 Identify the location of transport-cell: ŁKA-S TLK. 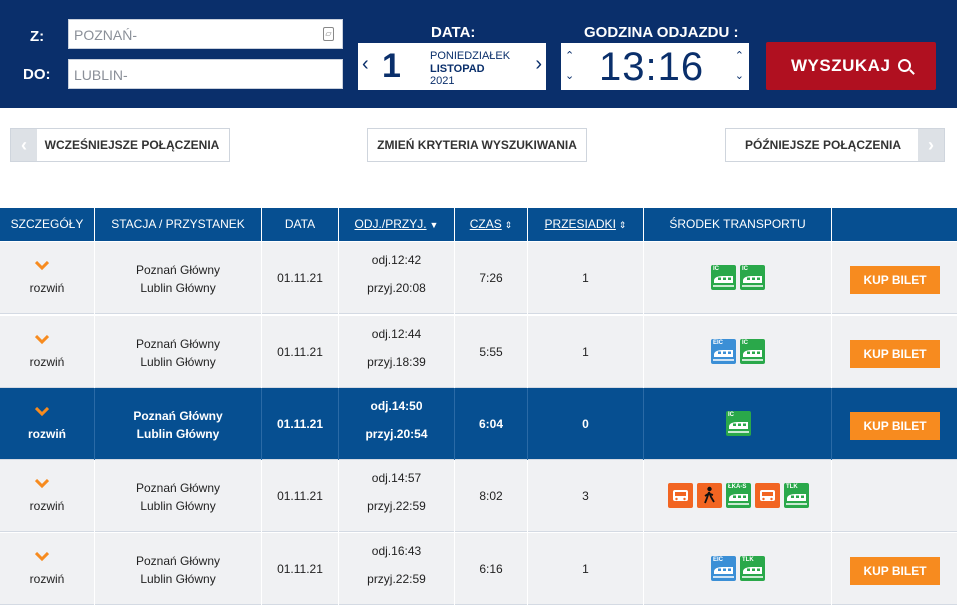
(738, 496).